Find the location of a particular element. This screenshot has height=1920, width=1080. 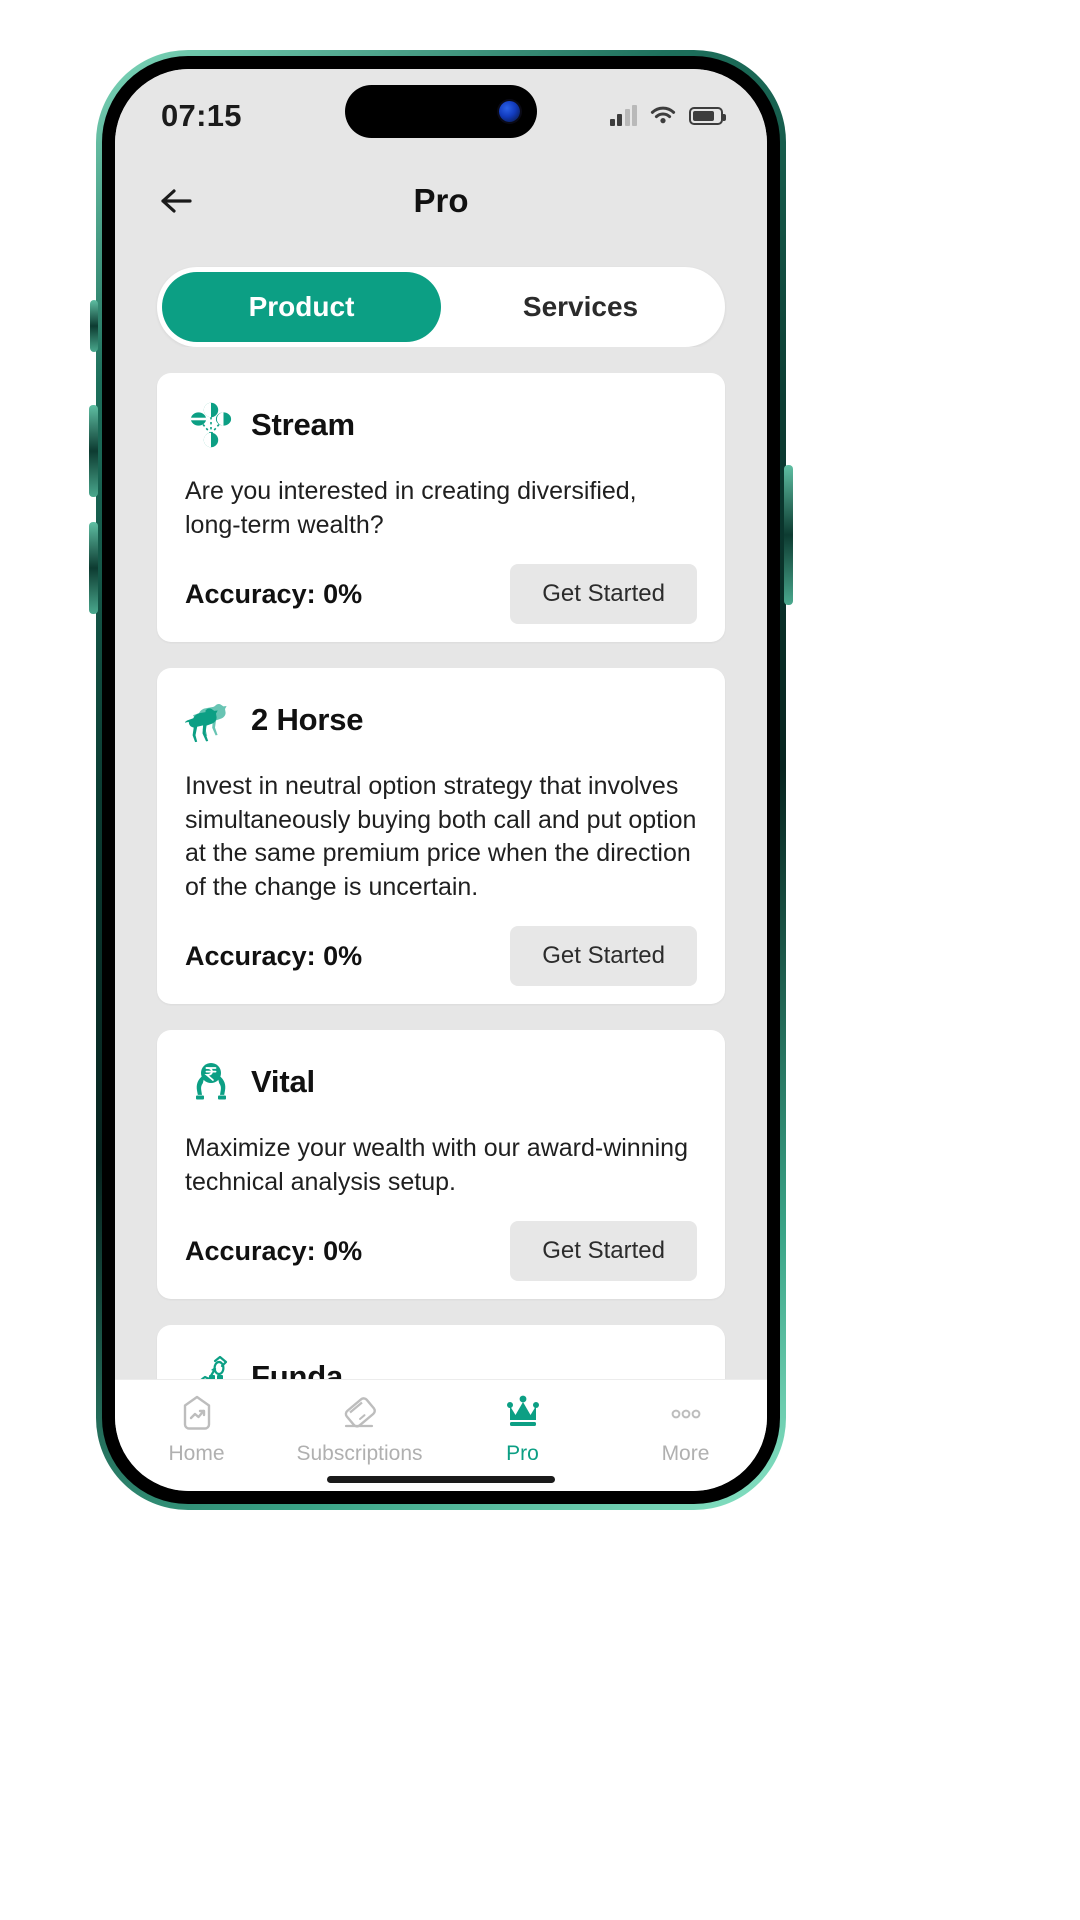

nav-item-home: Home is located at coordinates (196, 1429).